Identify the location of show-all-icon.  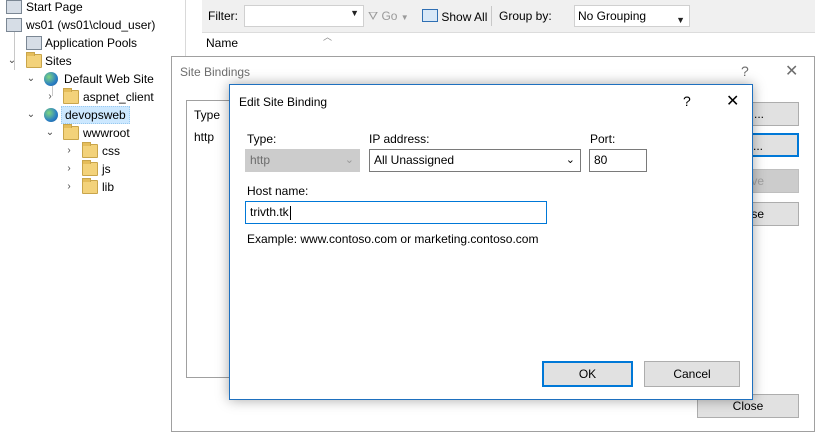
(430, 15).